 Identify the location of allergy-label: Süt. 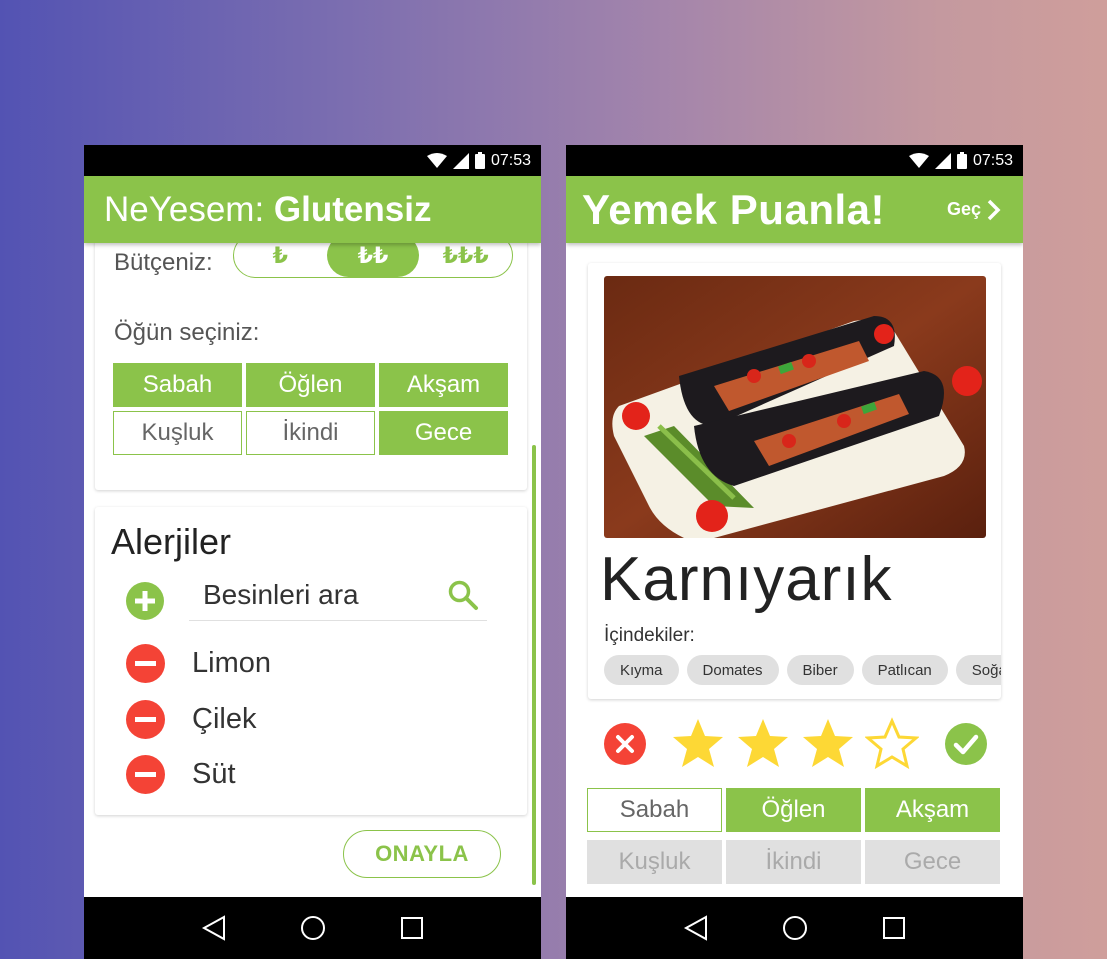
(214, 773).